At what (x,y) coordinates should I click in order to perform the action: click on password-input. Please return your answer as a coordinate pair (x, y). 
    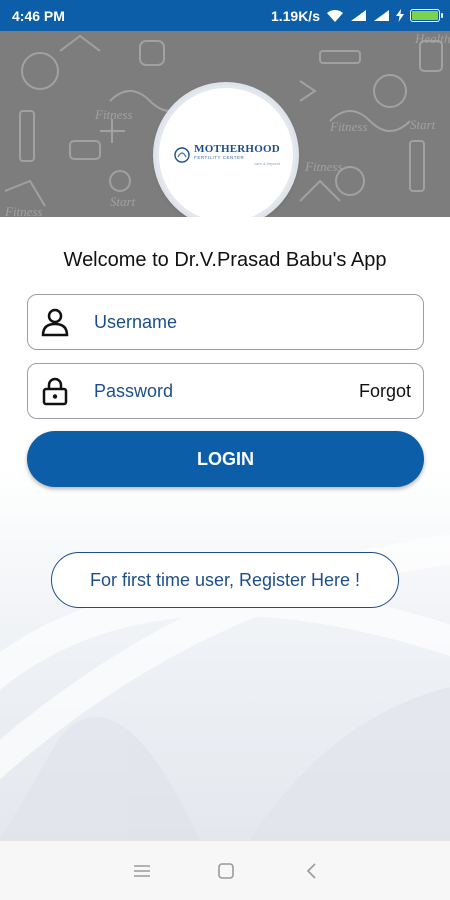
    Looking at the image, I should click on (226, 391).